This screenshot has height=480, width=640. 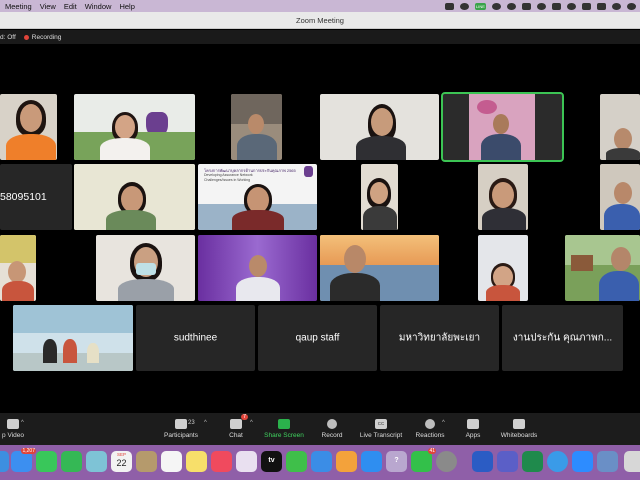 What do you see at coordinates (246, 461) in the screenshot?
I see `photos-app-icon` at bounding box center [246, 461].